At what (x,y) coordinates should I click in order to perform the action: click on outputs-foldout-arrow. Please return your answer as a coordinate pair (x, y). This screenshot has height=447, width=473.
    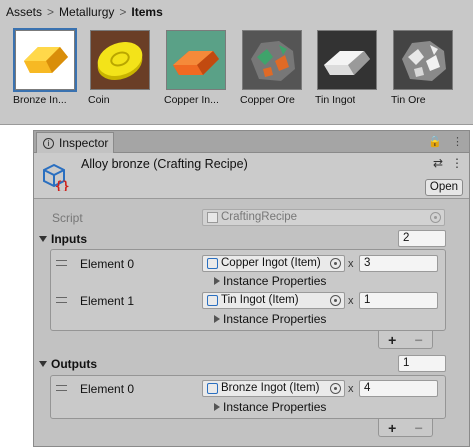
    Looking at the image, I should click on (43, 364).